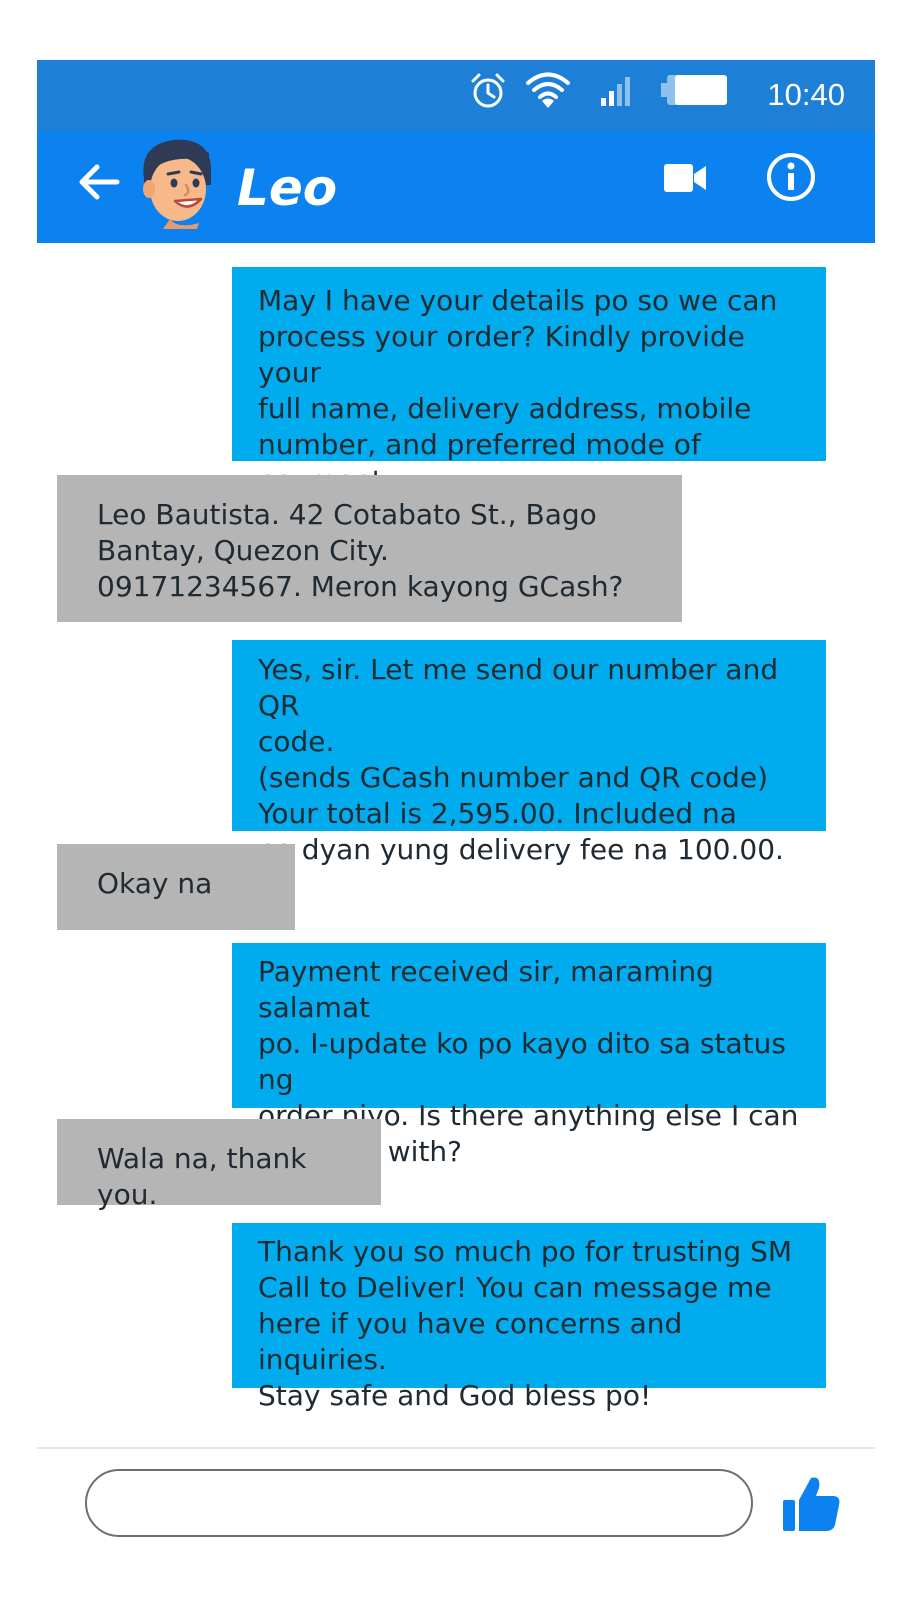 This screenshot has height=1620, width=911. I want to click on wifi-icon, so click(548, 90).